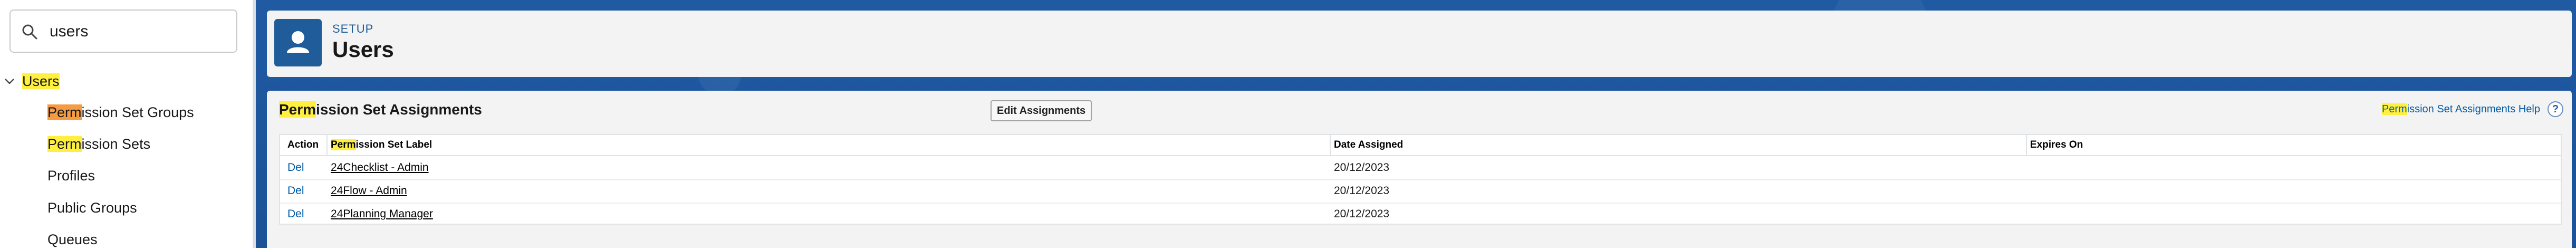 The height and width of the screenshot is (250, 2576). What do you see at coordinates (381, 109) in the screenshot?
I see `section-title: Permission Set Assignments` at bounding box center [381, 109].